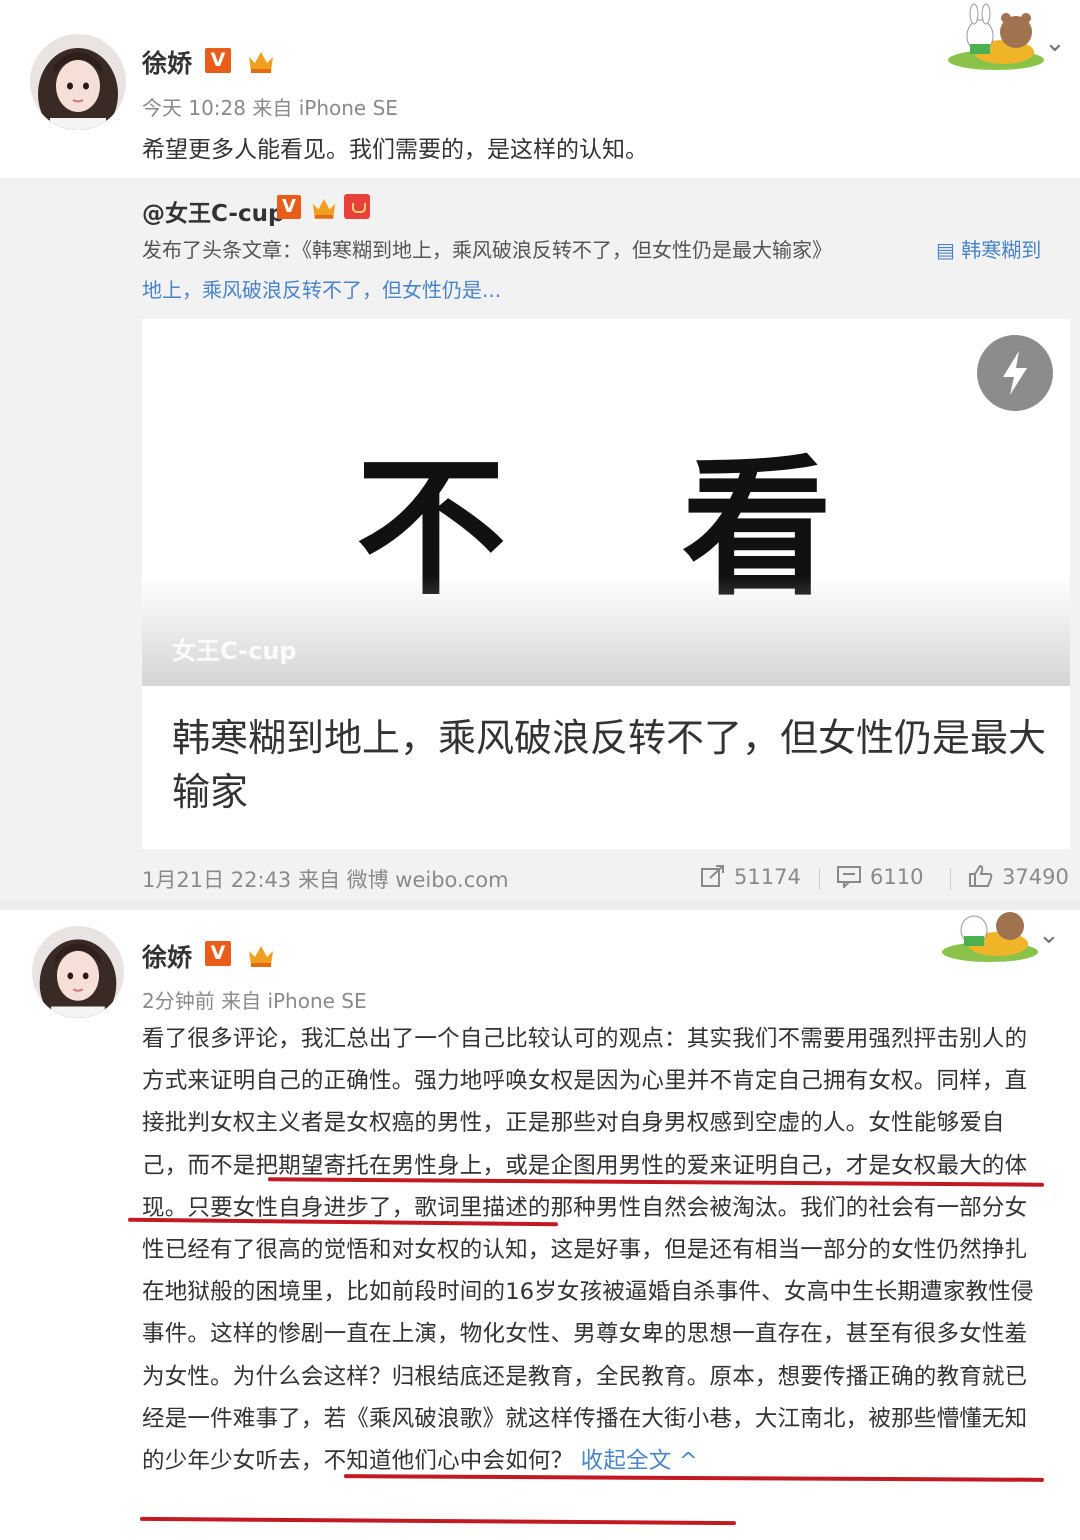  Describe the element at coordinates (270, 108) in the screenshot. I see `post-meta: 今天 10:28 来自 iPhone SE` at that location.